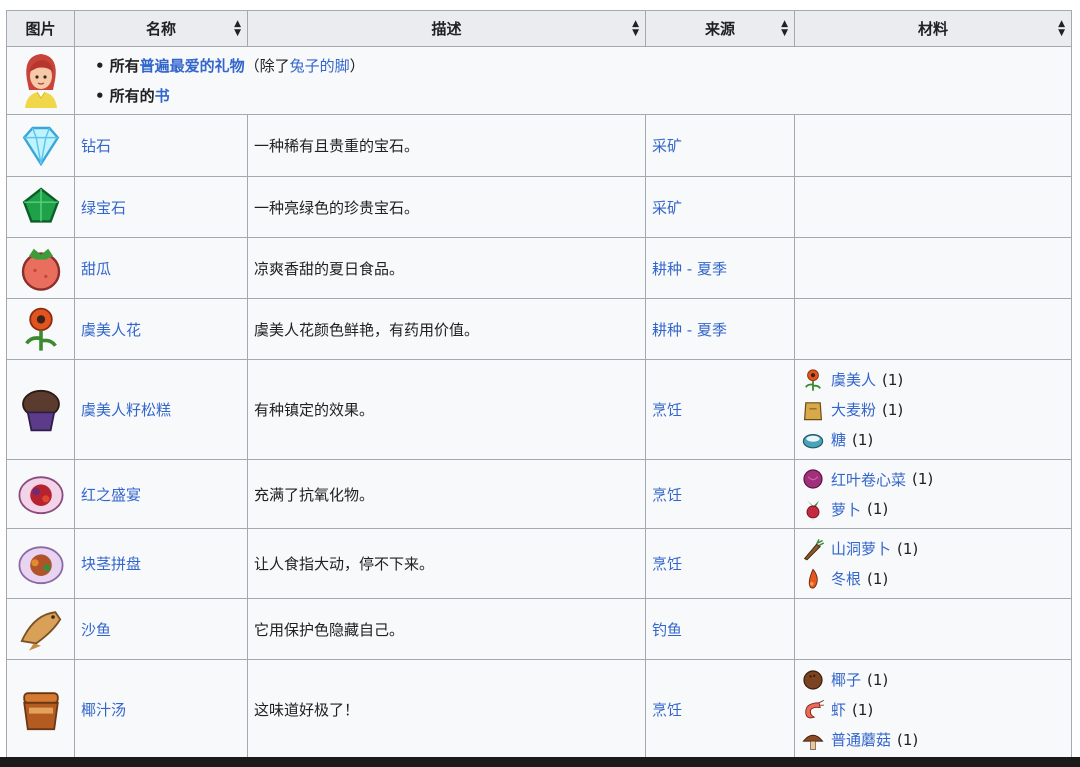 The width and height of the screenshot is (1080, 767). I want to click on favorites-paren-close: ）, so click(357, 65).